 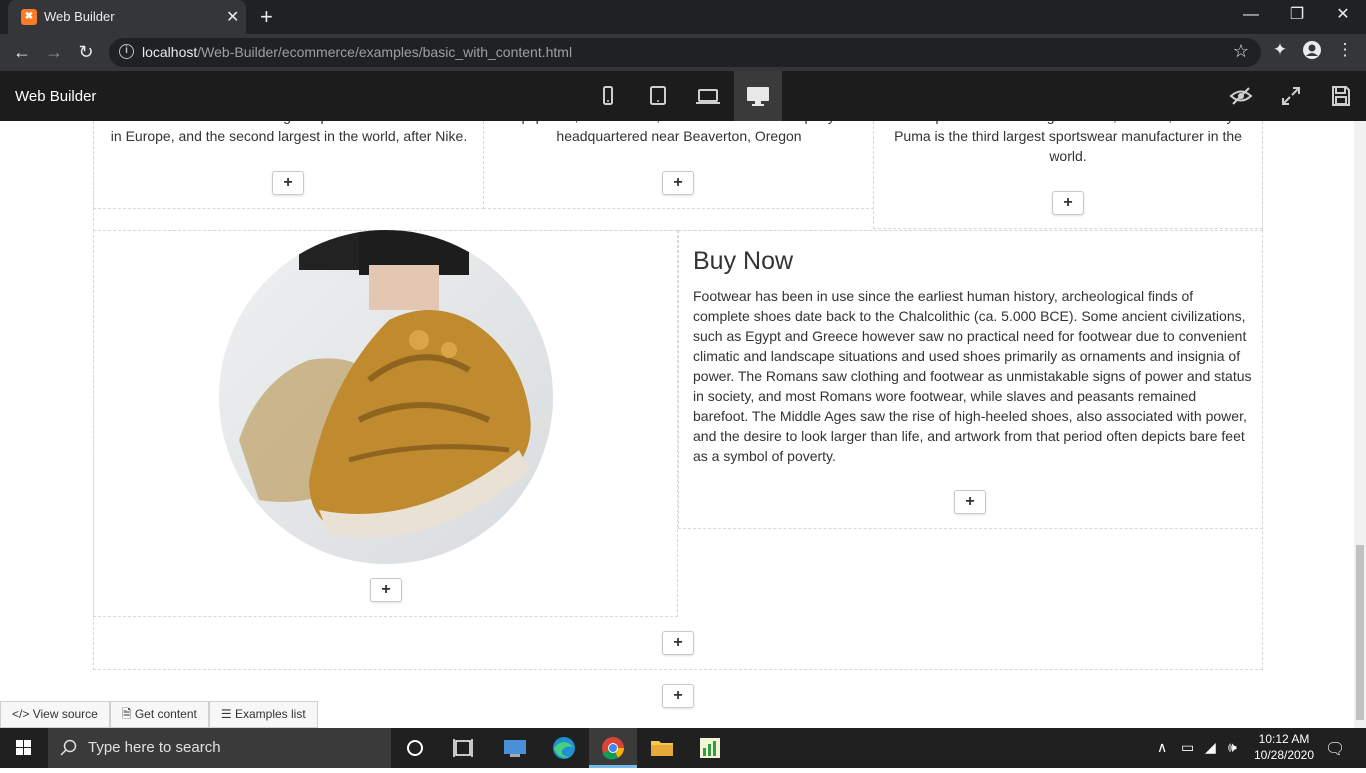 What do you see at coordinates (68, 747) in the screenshot?
I see `search-icon` at bounding box center [68, 747].